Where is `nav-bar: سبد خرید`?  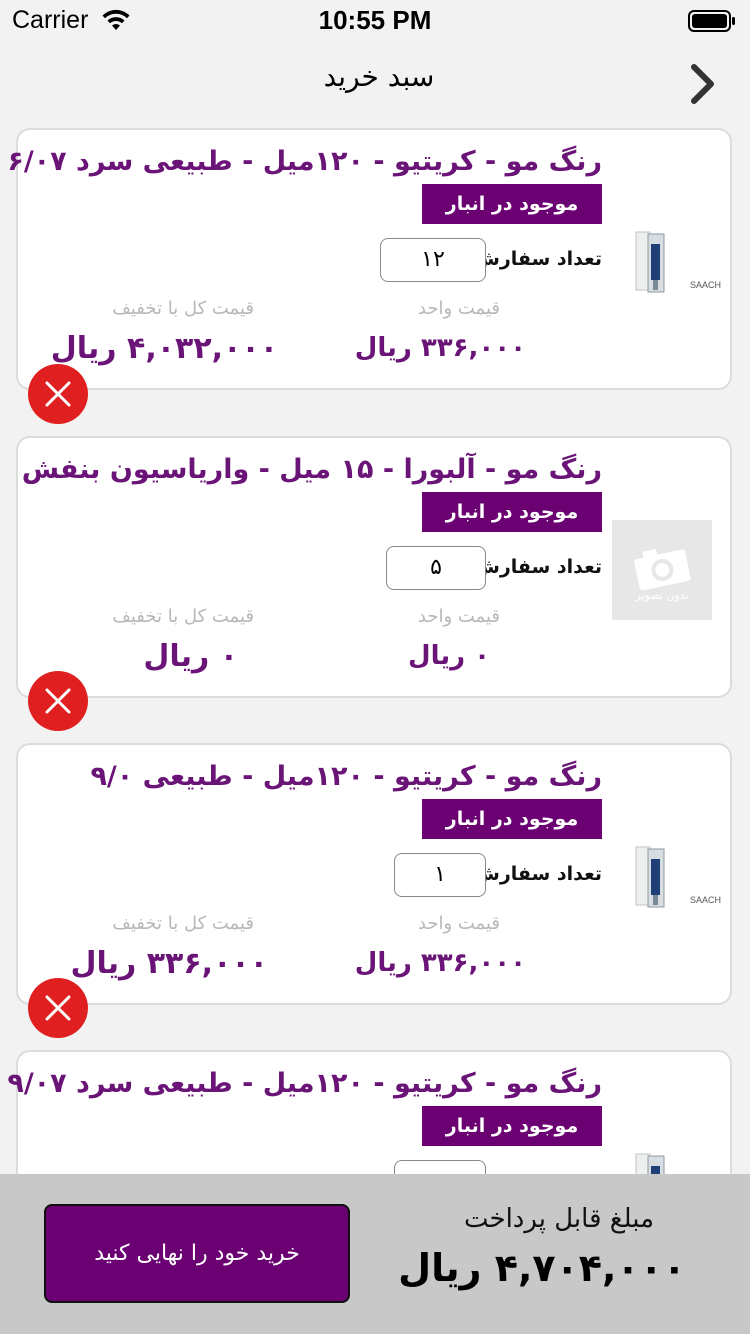
nav-bar: سبد خرید is located at coordinates (375, 82).